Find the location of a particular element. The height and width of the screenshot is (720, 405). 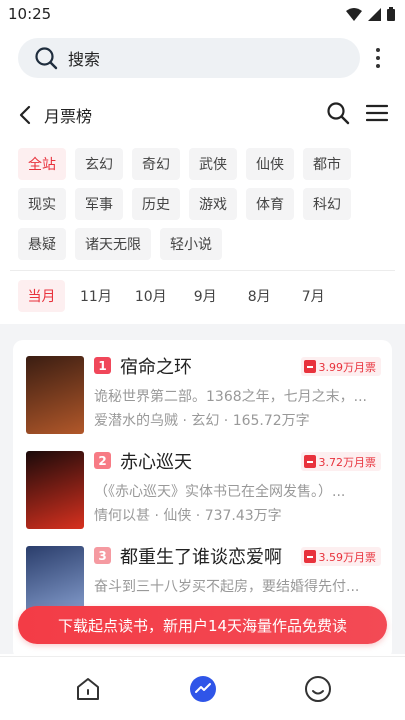

bottom-tab-bar is located at coordinates (202, 688).